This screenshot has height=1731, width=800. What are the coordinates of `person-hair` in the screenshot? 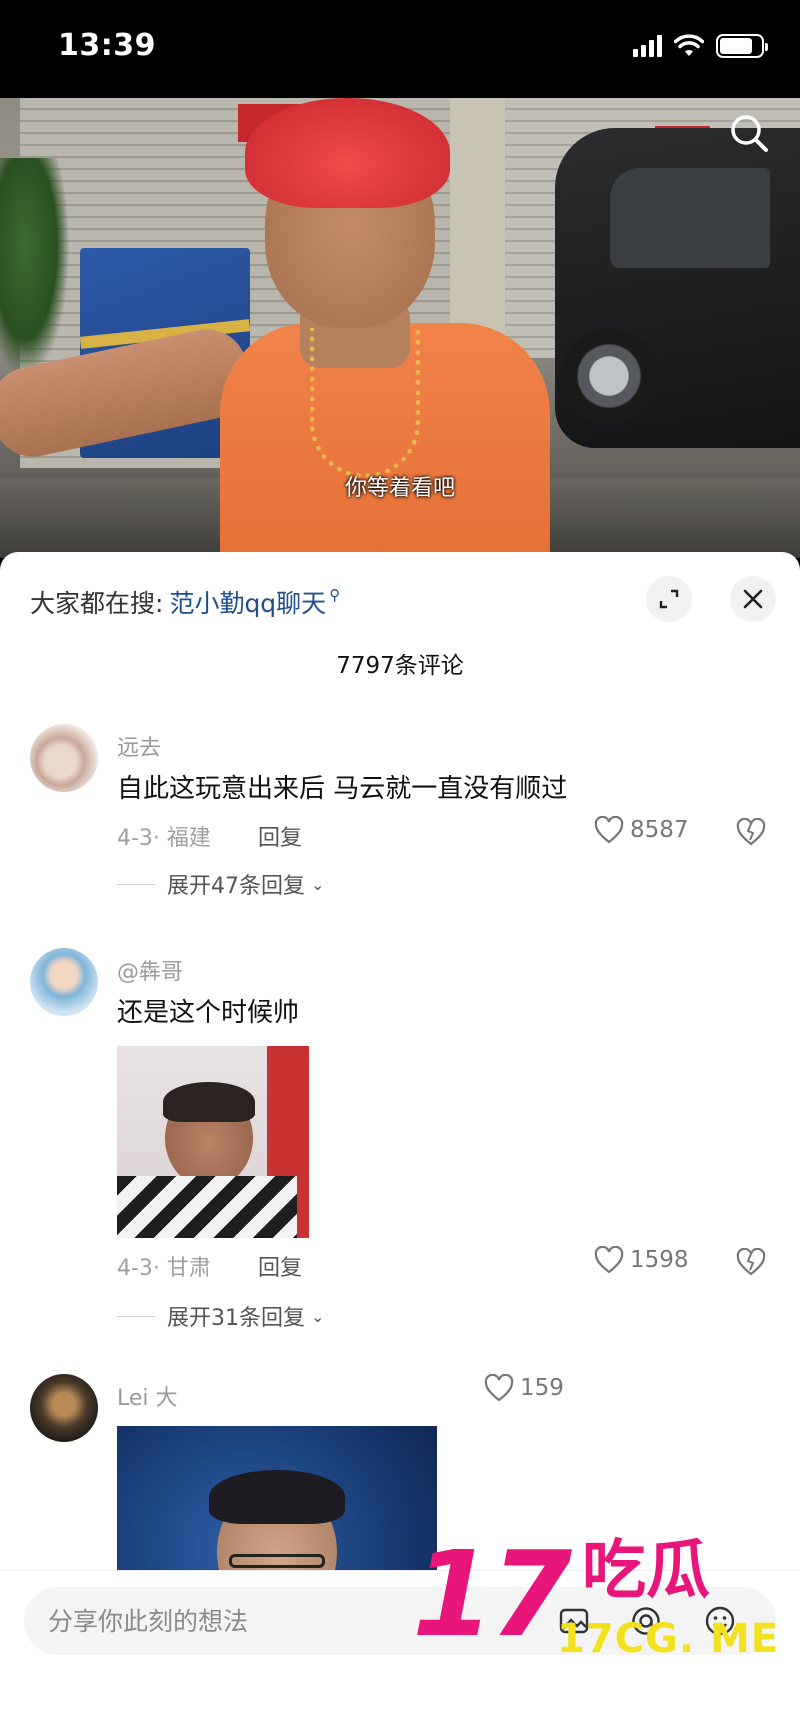 It's located at (347, 153).